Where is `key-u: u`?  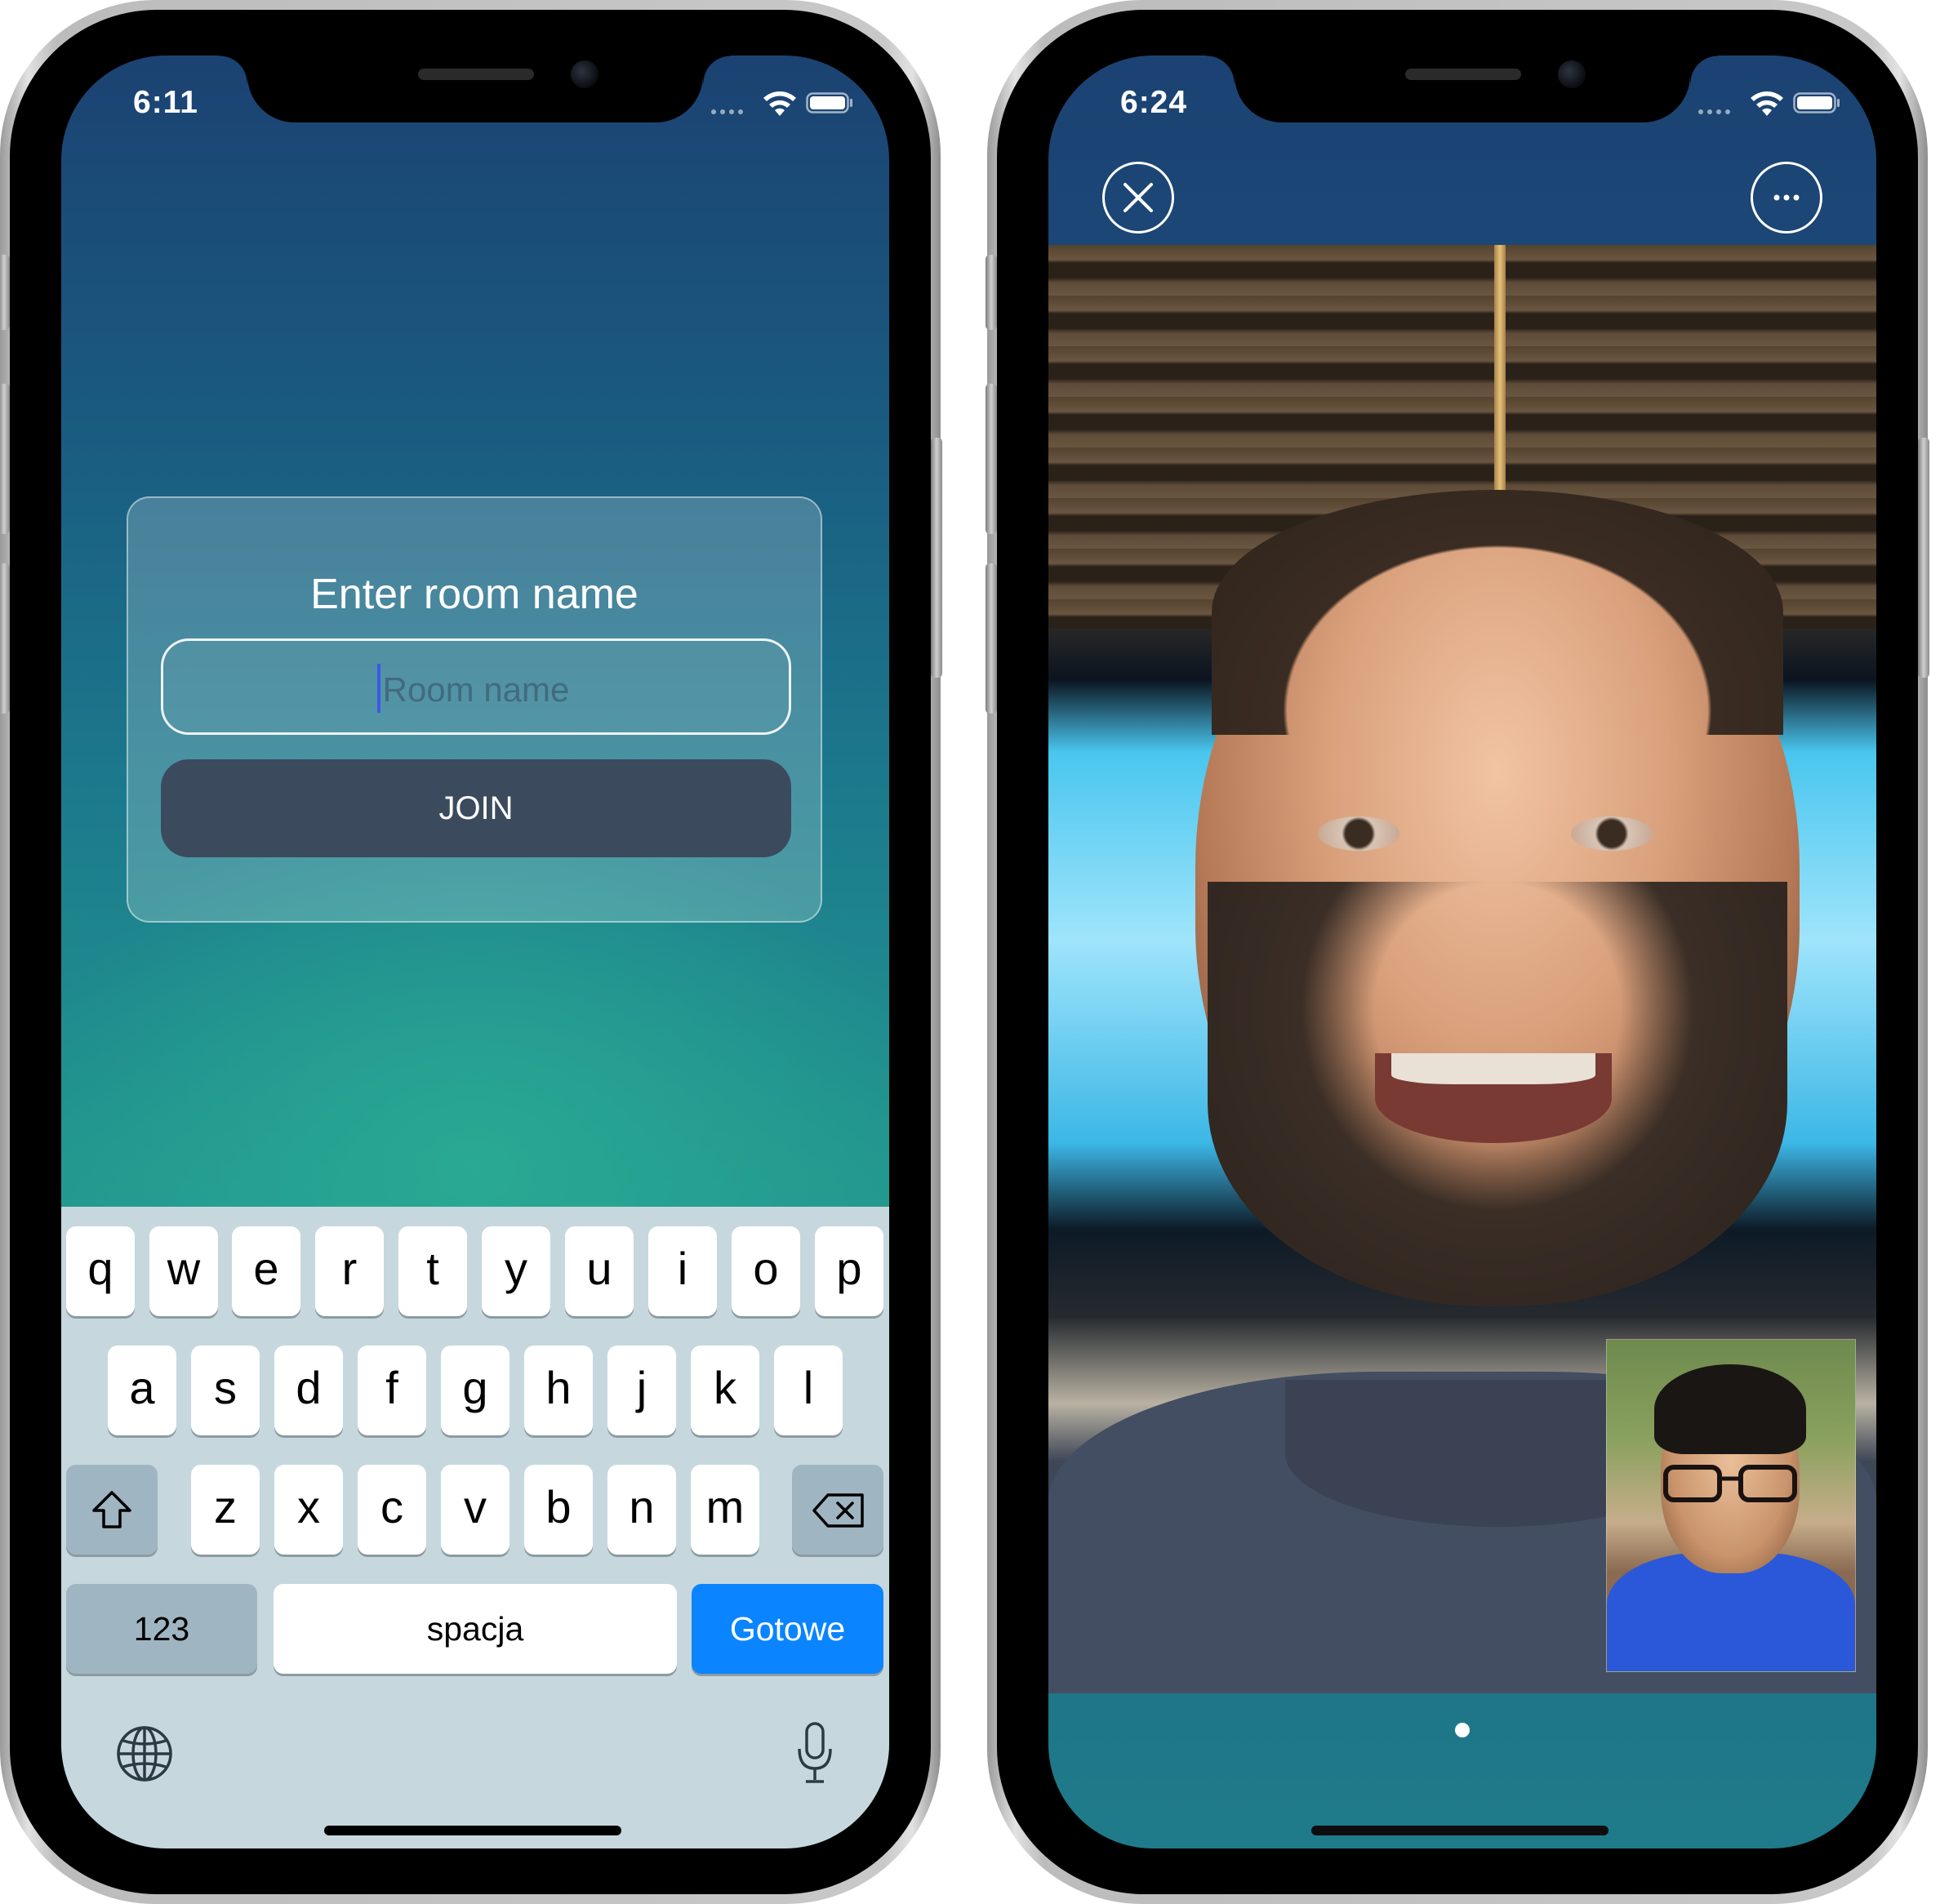
key-u: u is located at coordinates (600, 1271).